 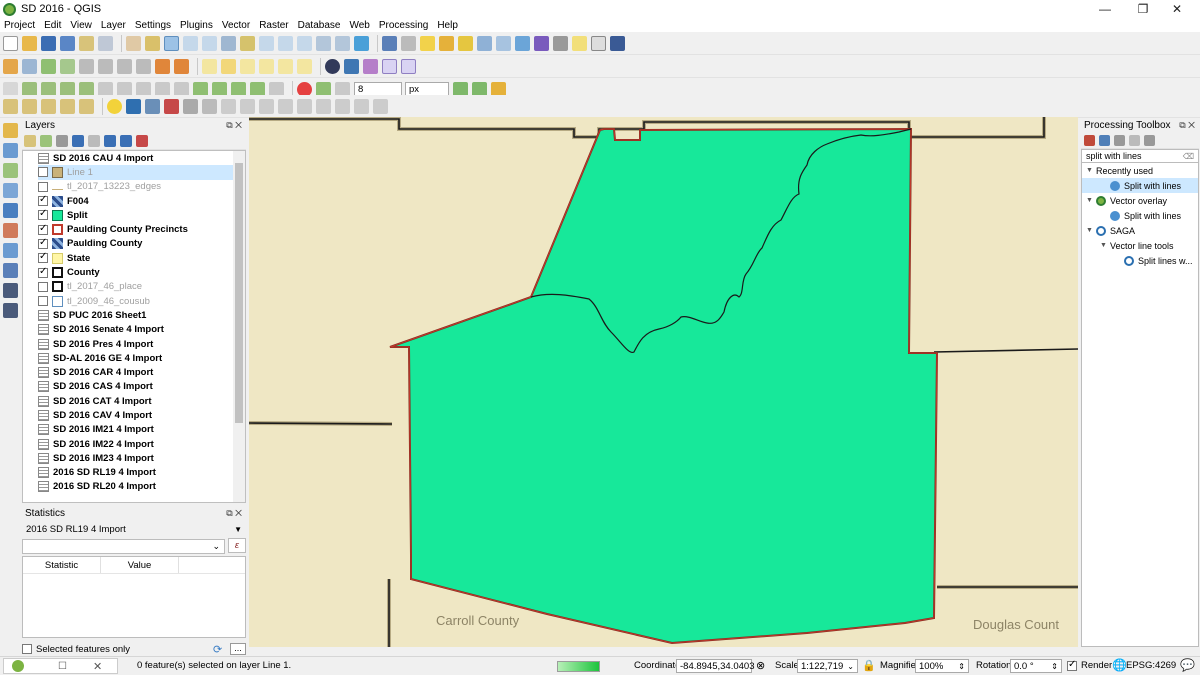 I want to click on spinner-arrows-icon: ⇕, so click(x=961, y=666).